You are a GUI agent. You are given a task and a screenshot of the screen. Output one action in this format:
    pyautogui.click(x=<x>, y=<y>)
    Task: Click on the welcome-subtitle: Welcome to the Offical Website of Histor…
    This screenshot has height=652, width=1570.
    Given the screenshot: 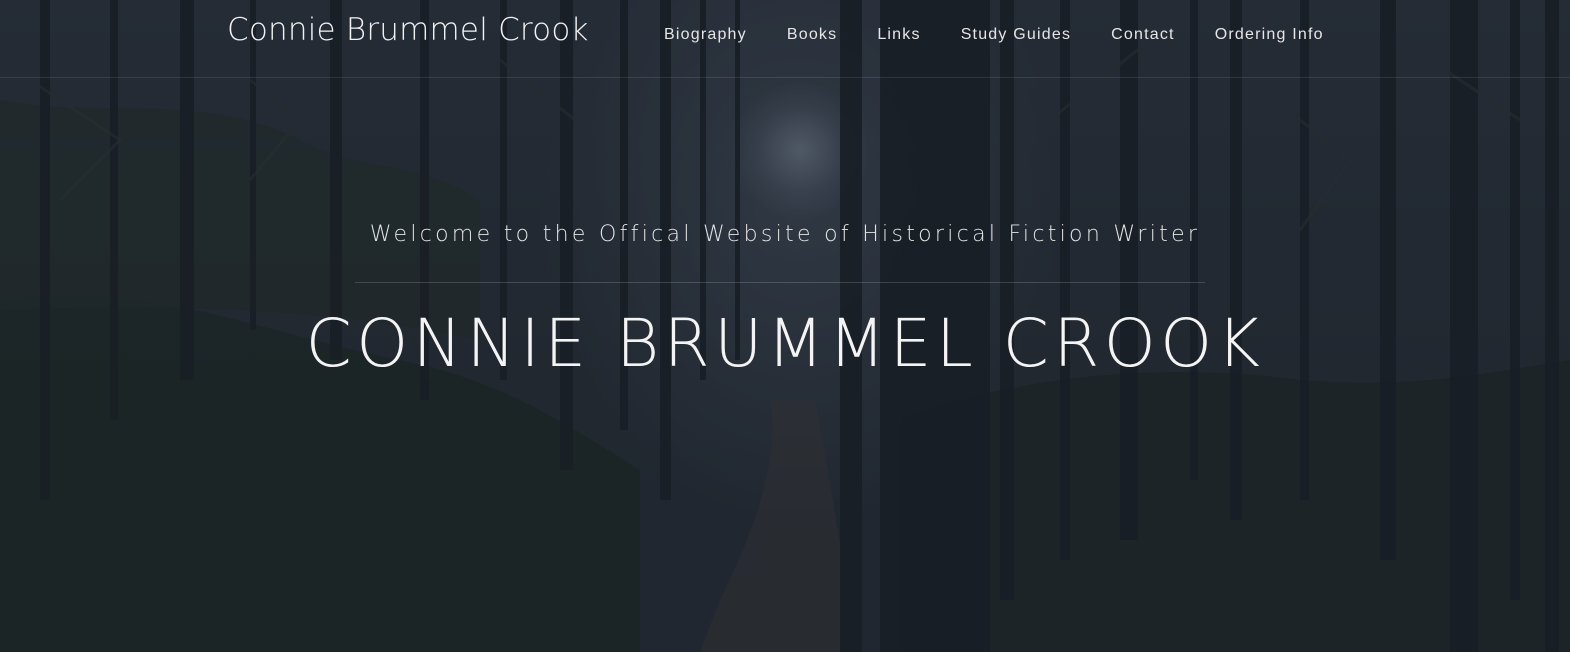 What is the action you would take?
    pyautogui.click(x=785, y=234)
    